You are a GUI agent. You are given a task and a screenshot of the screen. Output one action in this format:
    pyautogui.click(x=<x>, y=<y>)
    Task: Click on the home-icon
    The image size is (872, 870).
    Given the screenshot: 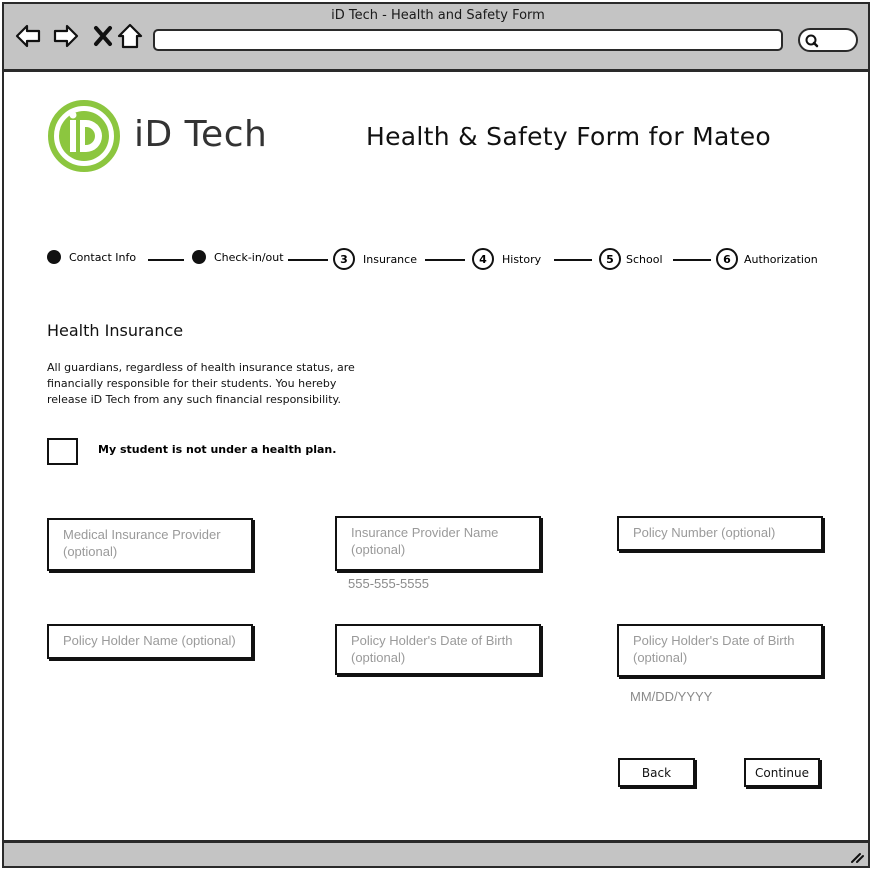 What is the action you would take?
    pyautogui.click(x=130, y=36)
    